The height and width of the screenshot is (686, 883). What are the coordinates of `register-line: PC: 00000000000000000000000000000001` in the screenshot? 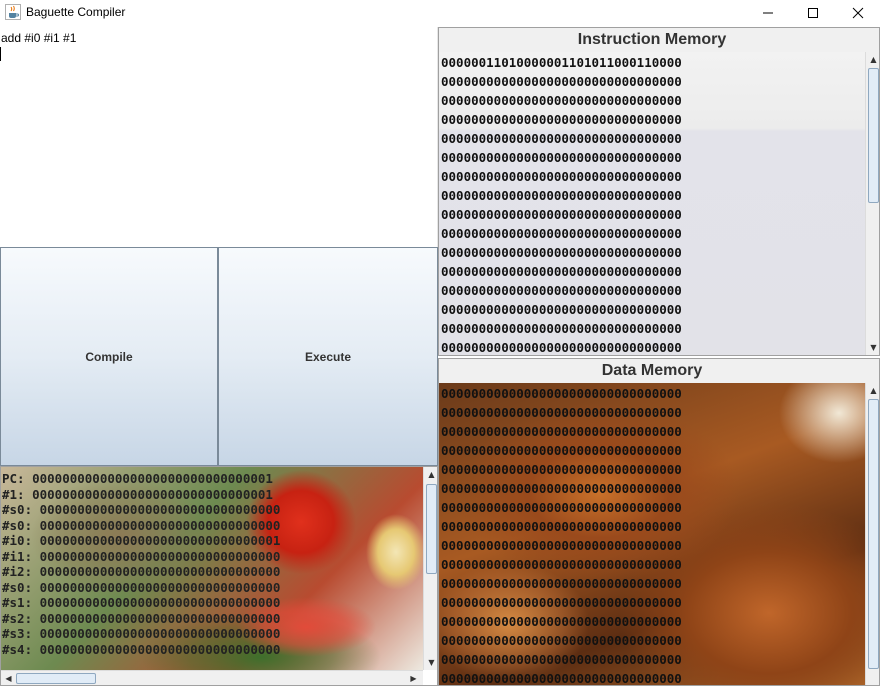 It's located at (137, 478).